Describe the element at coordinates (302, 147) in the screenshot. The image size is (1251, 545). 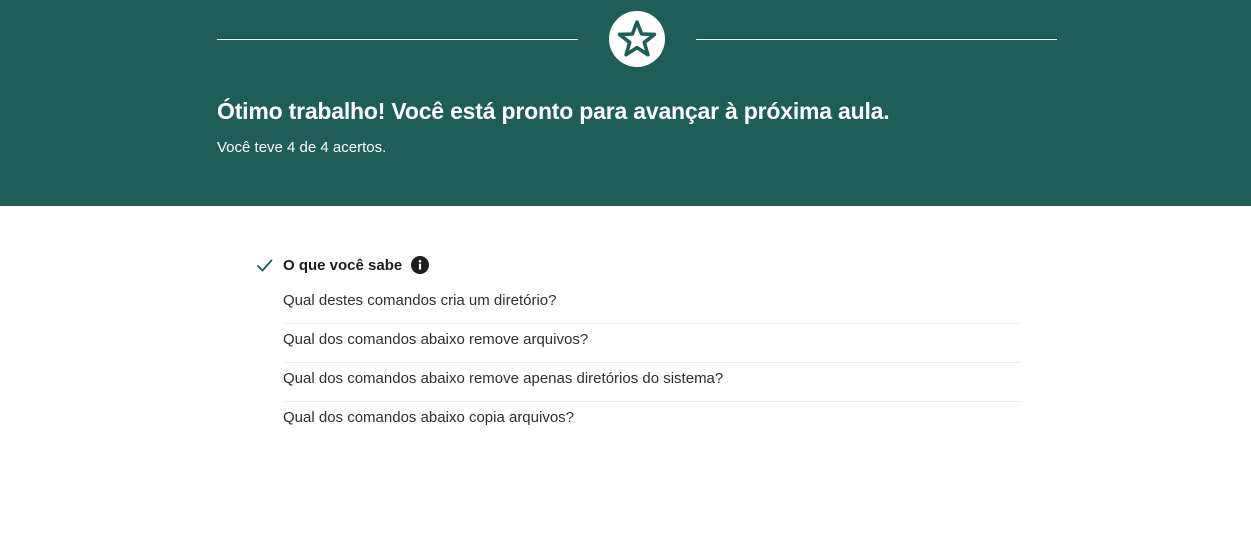
I see `score-text: Você teve 4 de 4 acertos.` at that location.